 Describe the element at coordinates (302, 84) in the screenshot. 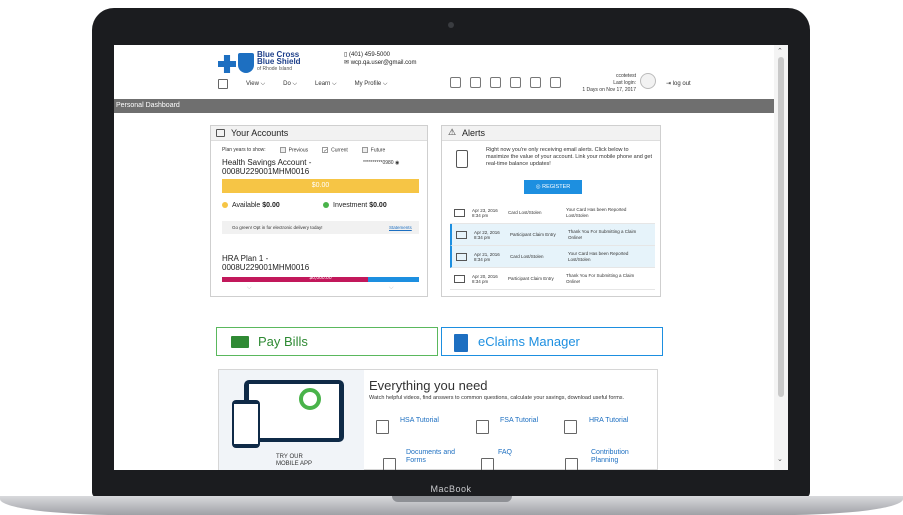

I see `main-nav: View ⌵ Do ⌵ Learn ⌵ My Profile ⌵` at that location.